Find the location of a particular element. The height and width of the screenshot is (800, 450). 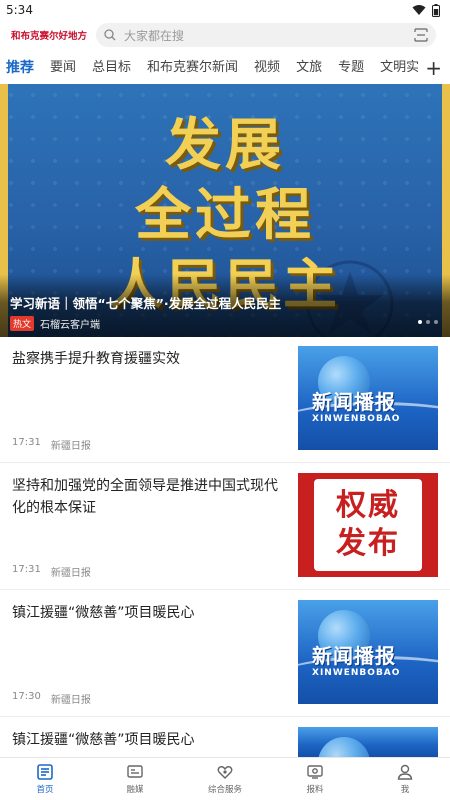

nav-report: 报料 is located at coordinates (315, 779).